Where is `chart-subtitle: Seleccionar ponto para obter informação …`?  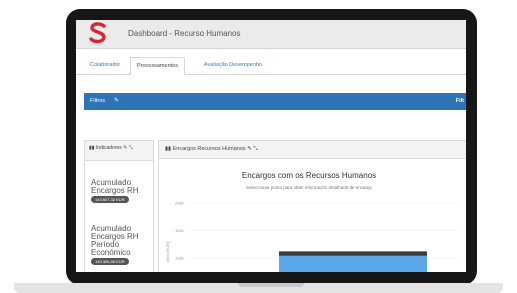
chart-subtitle: Seleccionar ponto para obter informação … is located at coordinates (309, 187).